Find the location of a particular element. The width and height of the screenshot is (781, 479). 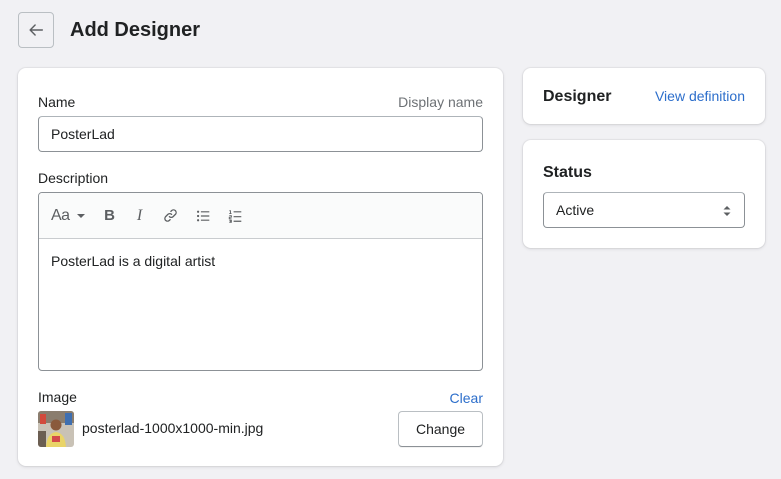

bullet-list-icon is located at coordinates (202, 215).